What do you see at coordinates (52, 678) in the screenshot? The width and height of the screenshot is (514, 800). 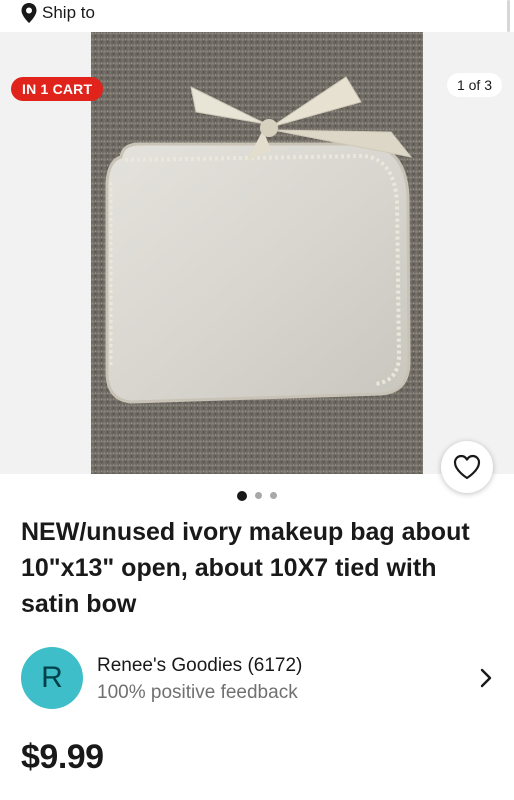 I see `seller-avatar: R` at bounding box center [52, 678].